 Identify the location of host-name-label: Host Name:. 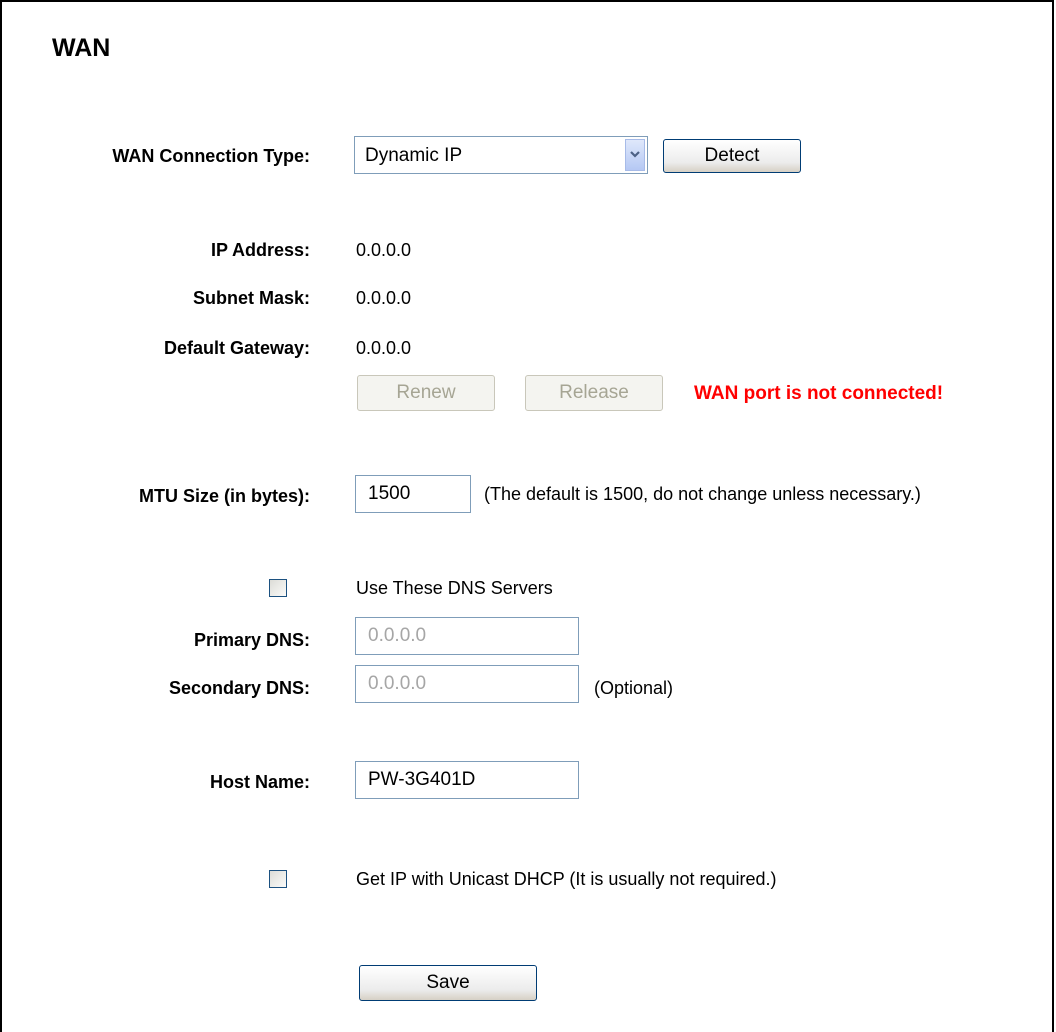
(259, 782).